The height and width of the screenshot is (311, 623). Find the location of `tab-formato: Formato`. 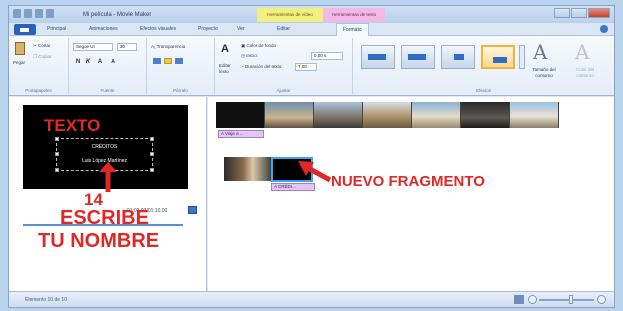

tab-formato: Formato is located at coordinates (352, 30).